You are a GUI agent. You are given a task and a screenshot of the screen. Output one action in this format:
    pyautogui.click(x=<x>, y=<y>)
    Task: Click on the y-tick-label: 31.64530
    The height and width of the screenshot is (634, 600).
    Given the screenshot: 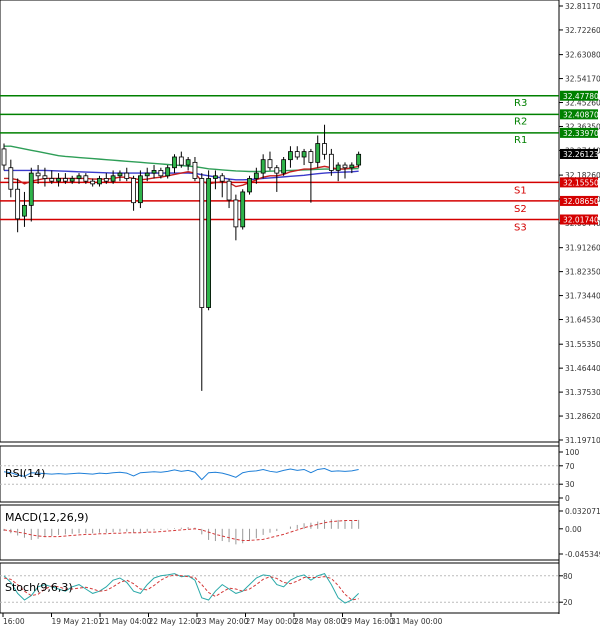 What is the action you would take?
    pyautogui.click(x=582, y=320)
    